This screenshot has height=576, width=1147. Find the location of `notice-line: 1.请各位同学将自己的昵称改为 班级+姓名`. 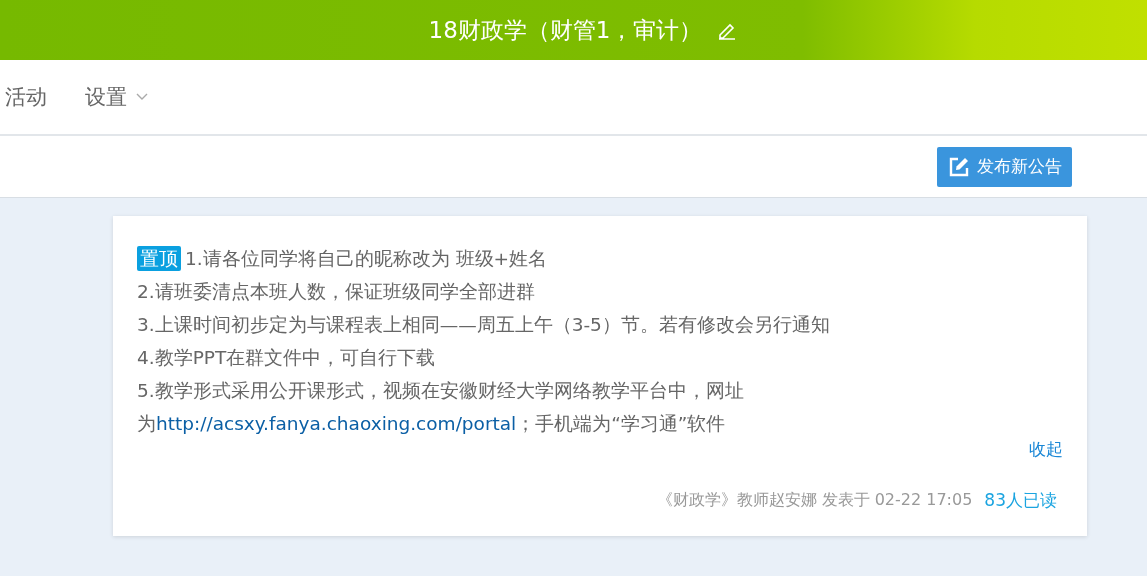

notice-line: 1.请各位同学将自己的昵称改为 班级+姓名 is located at coordinates (366, 258).